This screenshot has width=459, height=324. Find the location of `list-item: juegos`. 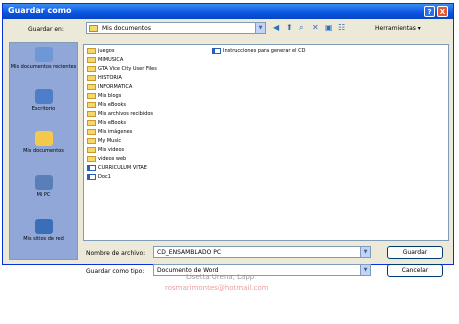

list-item: juegos is located at coordinates (100, 51).